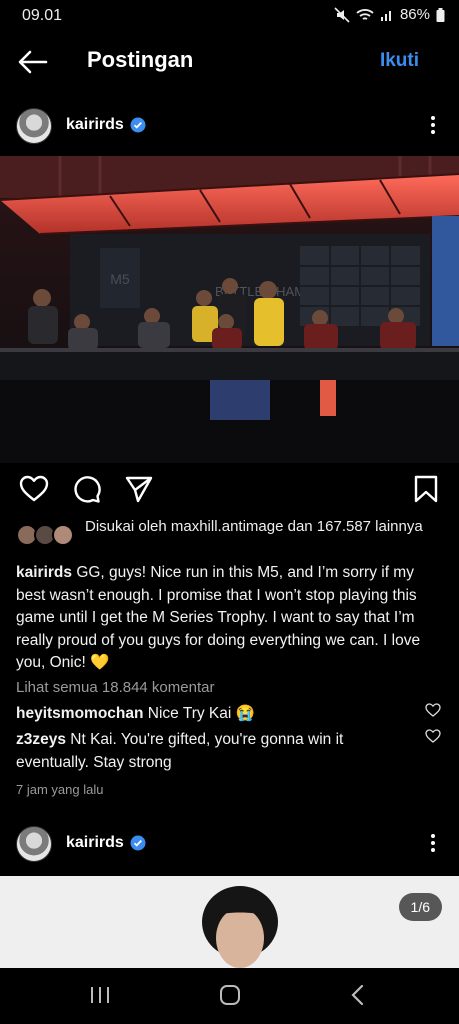 The height and width of the screenshot is (1024, 459). Describe the element at coordinates (140, 59) in the screenshot. I see `page-title: Postingan` at that location.